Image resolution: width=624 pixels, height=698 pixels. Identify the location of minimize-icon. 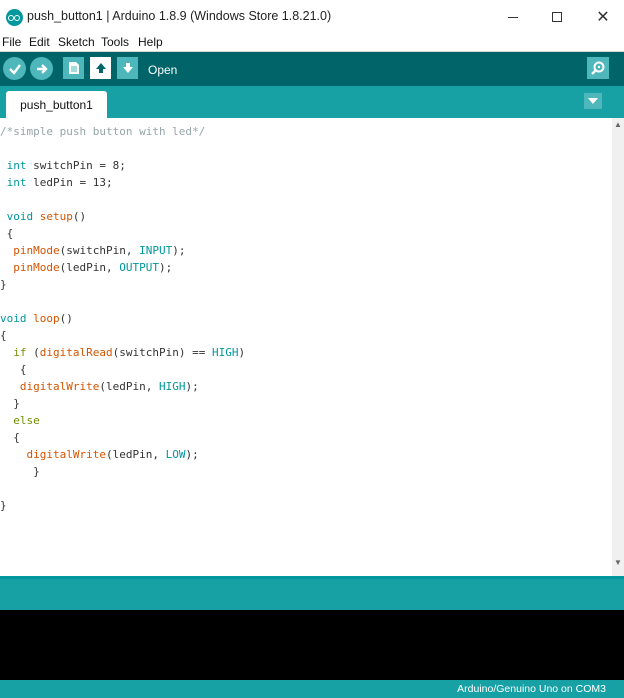
(513, 17).